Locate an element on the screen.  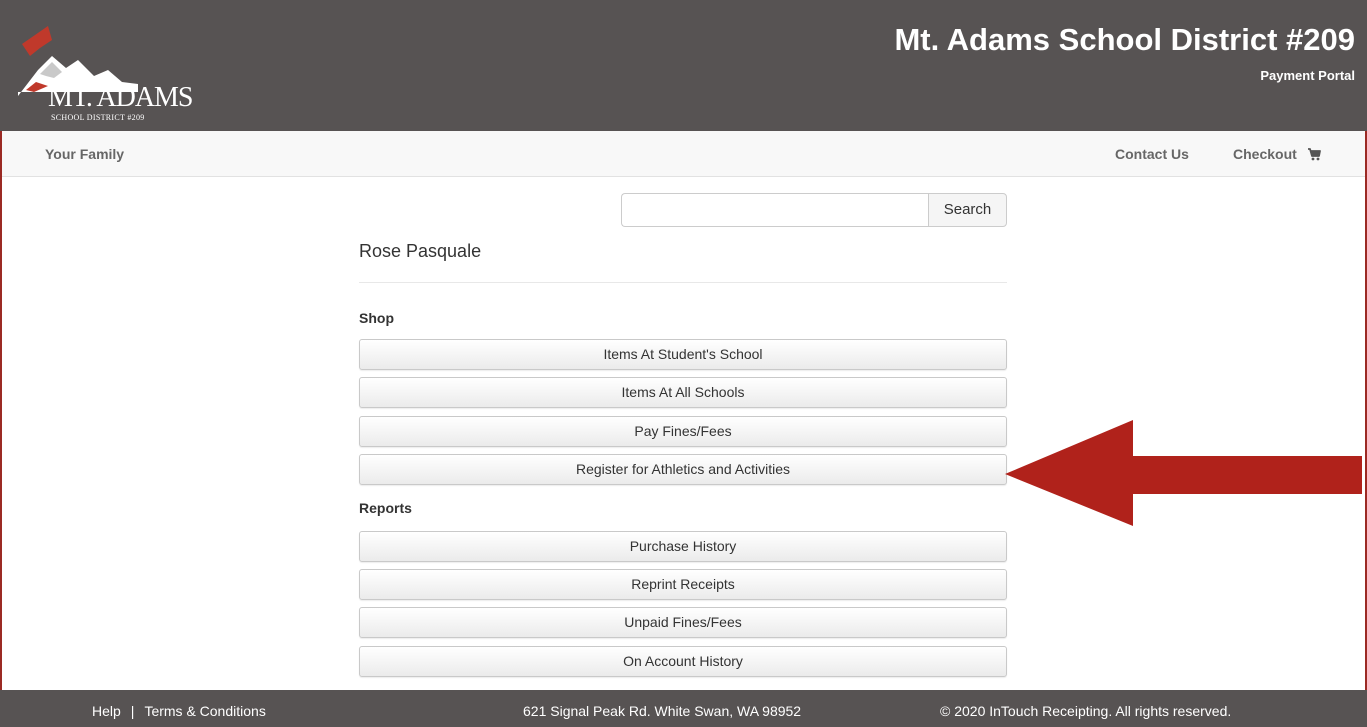
reports-section-title: Reports is located at coordinates (385, 508).